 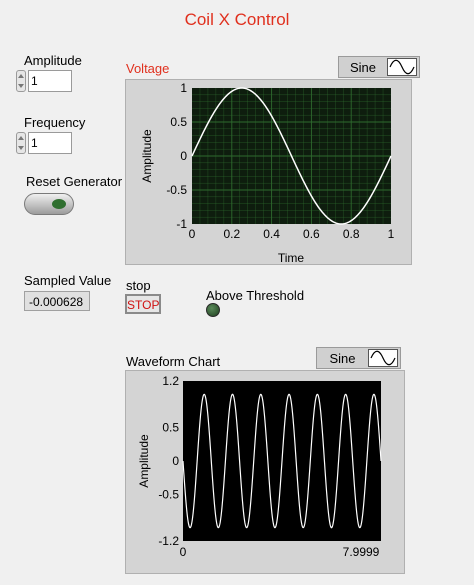 What do you see at coordinates (50, 143) in the screenshot?
I see `frequency-input: 1` at bounding box center [50, 143].